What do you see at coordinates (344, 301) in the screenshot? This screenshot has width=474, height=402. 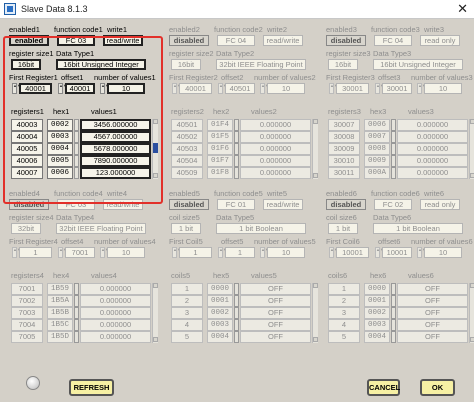 I see `register-cell: 2` at bounding box center [344, 301].